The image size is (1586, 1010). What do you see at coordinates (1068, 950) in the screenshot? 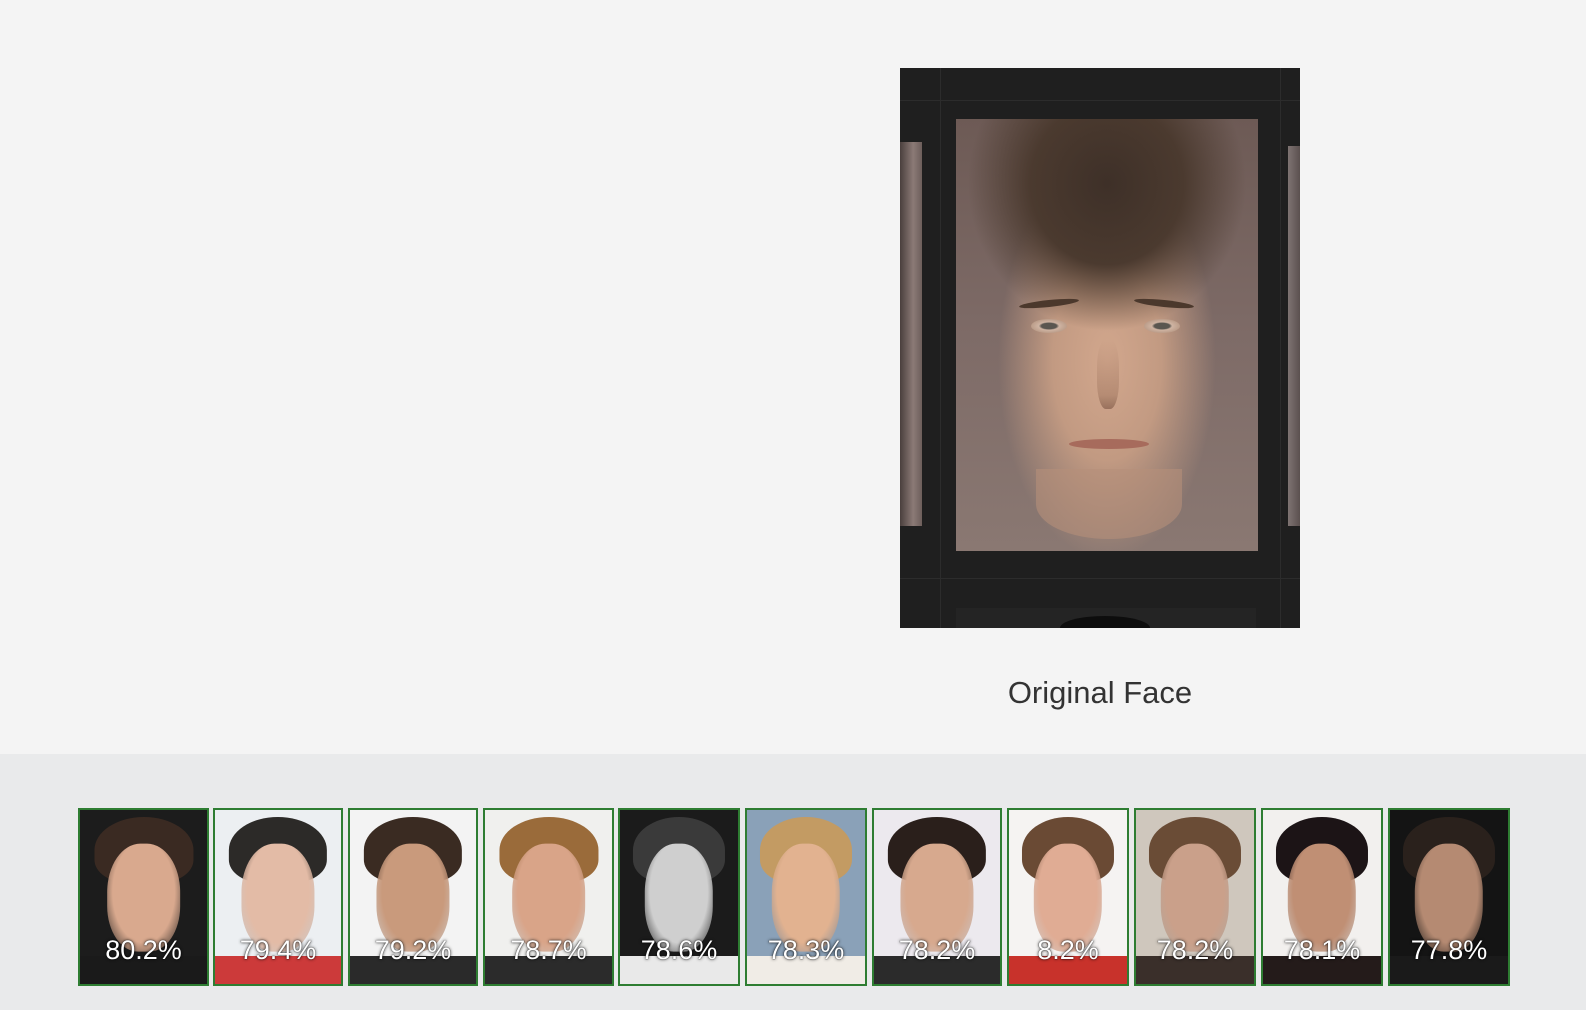
I see `similarity-score: 8.2%` at bounding box center [1068, 950].